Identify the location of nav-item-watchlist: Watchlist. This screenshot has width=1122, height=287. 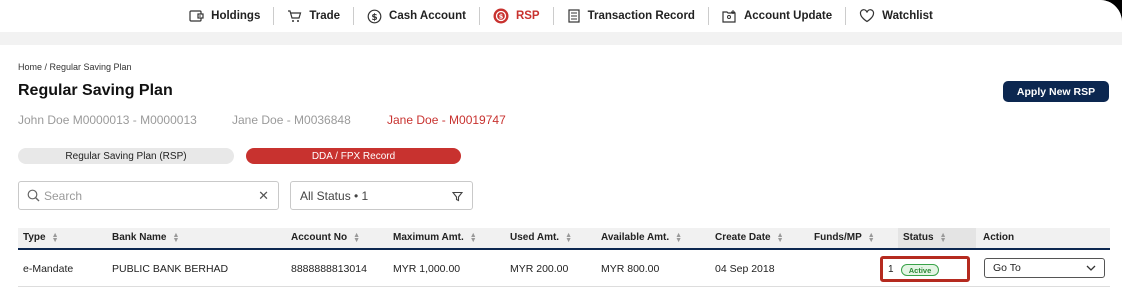
(896, 16).